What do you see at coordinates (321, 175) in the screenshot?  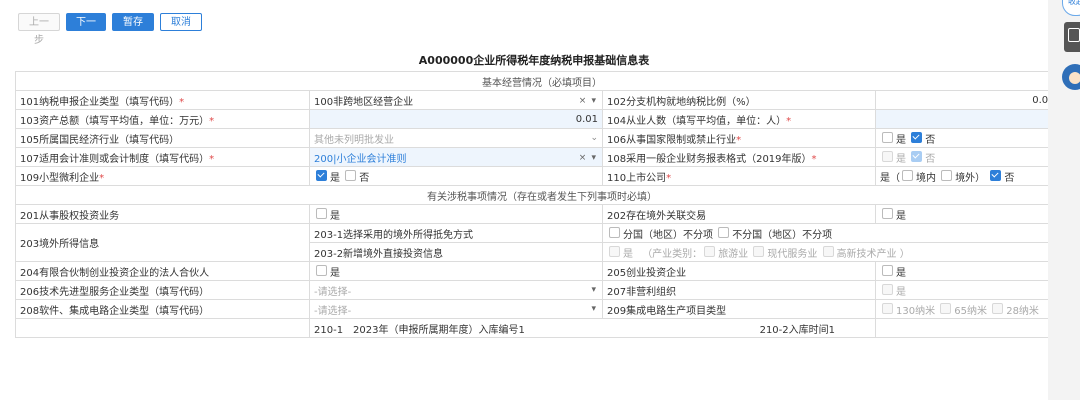 I see `checkbox-109-yes` at bounding box center [321, 175].